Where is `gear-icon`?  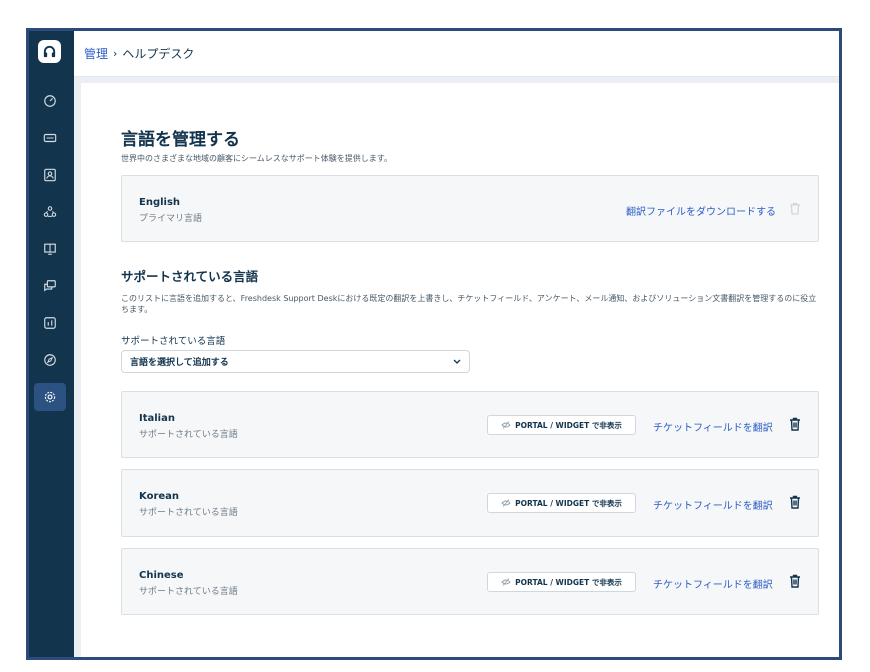 gear-icon is located at coordinates (50, 397).